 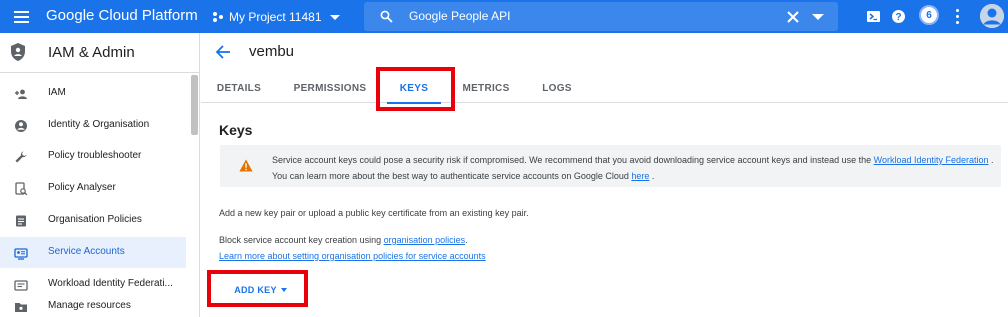 What do you see at coordinates (557, 88) in the screenshot?
I see `tab-logs: LOGS` at bounding box center [557, 88].